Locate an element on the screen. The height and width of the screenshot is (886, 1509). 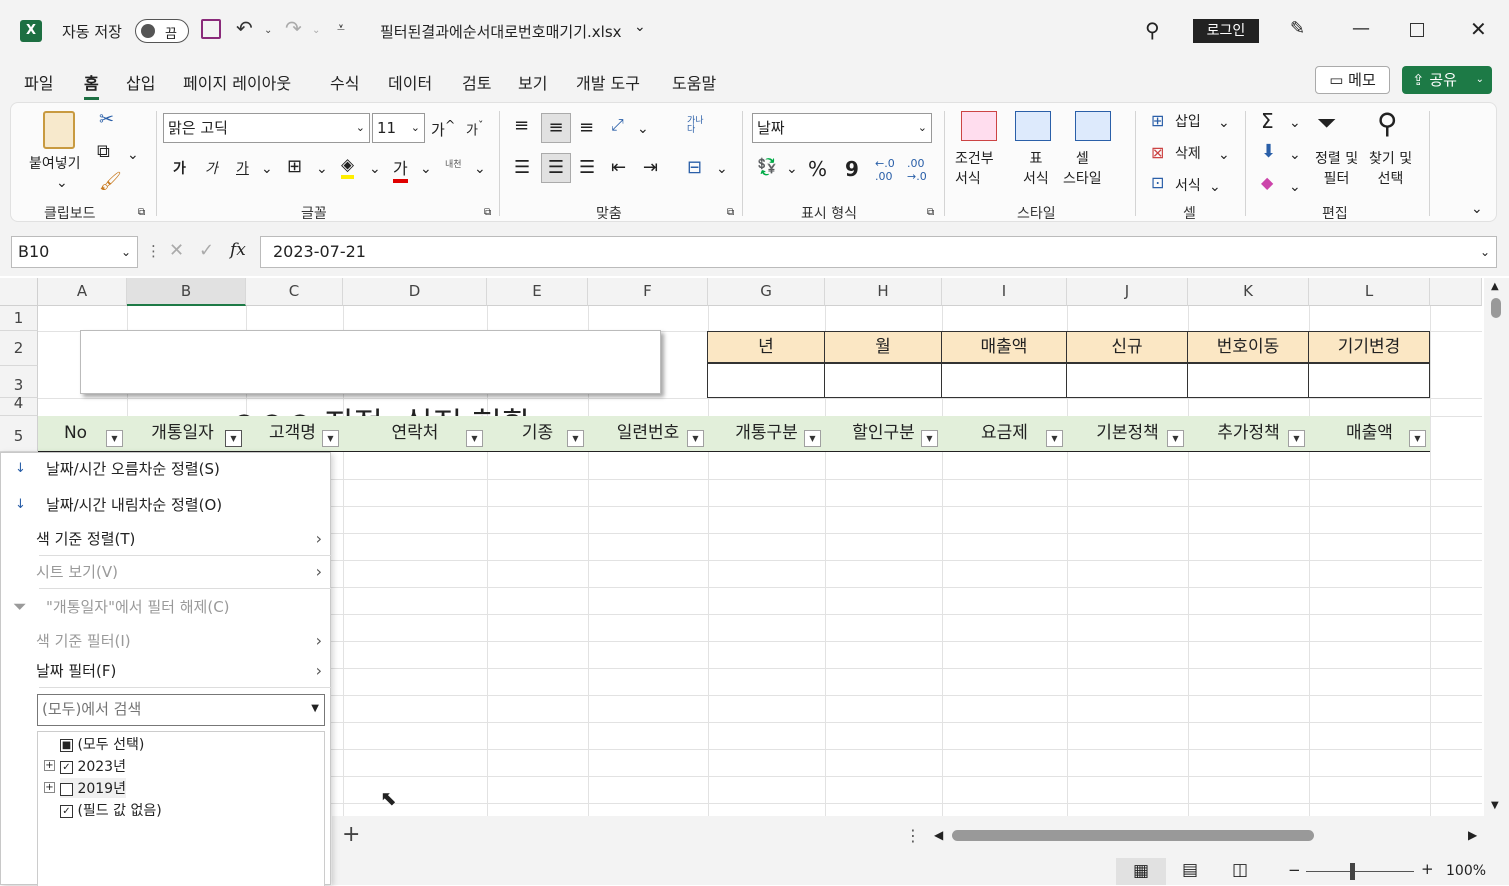
conditional-format-icon is located at coordinates (979, 126).